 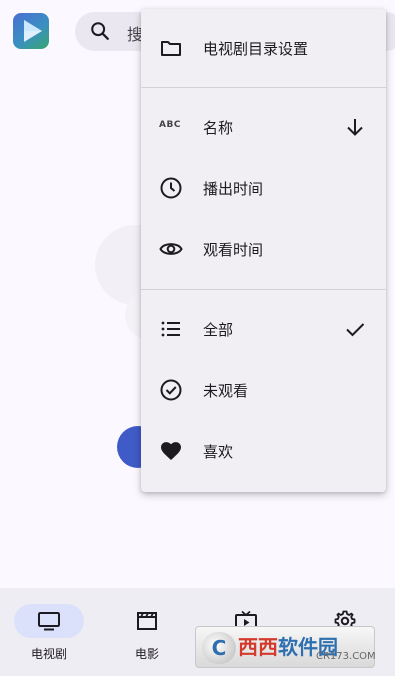 What do you see at coordinates (147, 621) in the screenshot?
I see `clapperboard-icon` at bounding box center [147, 621].